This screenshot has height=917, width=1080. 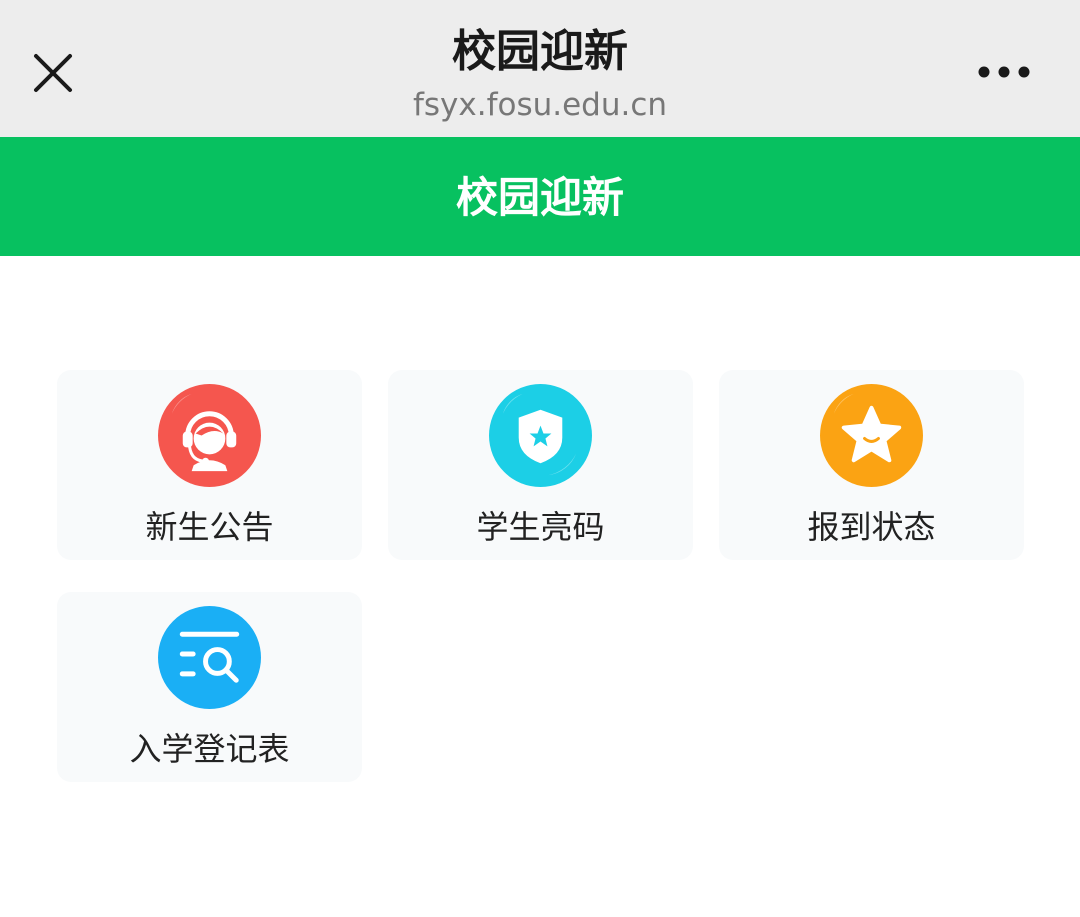 I want to click on menu-item-checkin-status: 报到状态, so click(x=871, y=465).